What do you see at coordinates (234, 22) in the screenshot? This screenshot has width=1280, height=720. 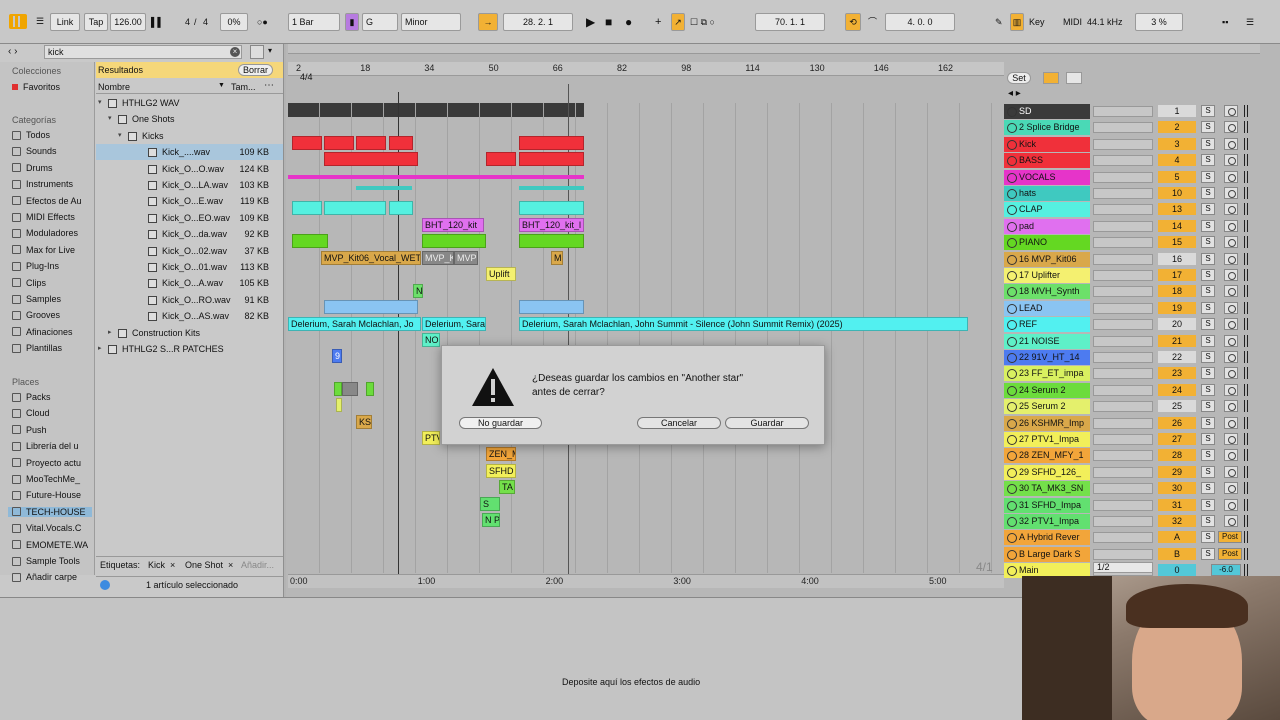 I see `groove-amount: 0%` at bounding box center [234, 22].